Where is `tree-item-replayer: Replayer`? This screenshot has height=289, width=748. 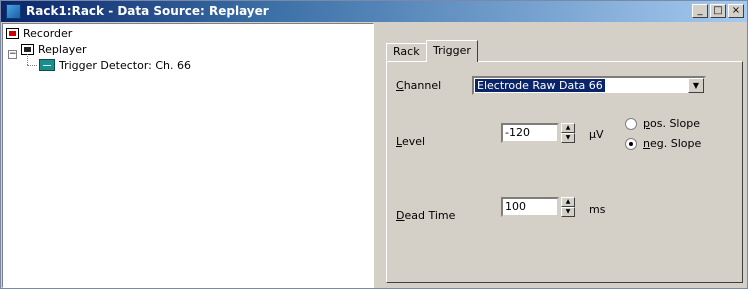
tree-item-replayer: Replayer is located at coordinates (54, 49).